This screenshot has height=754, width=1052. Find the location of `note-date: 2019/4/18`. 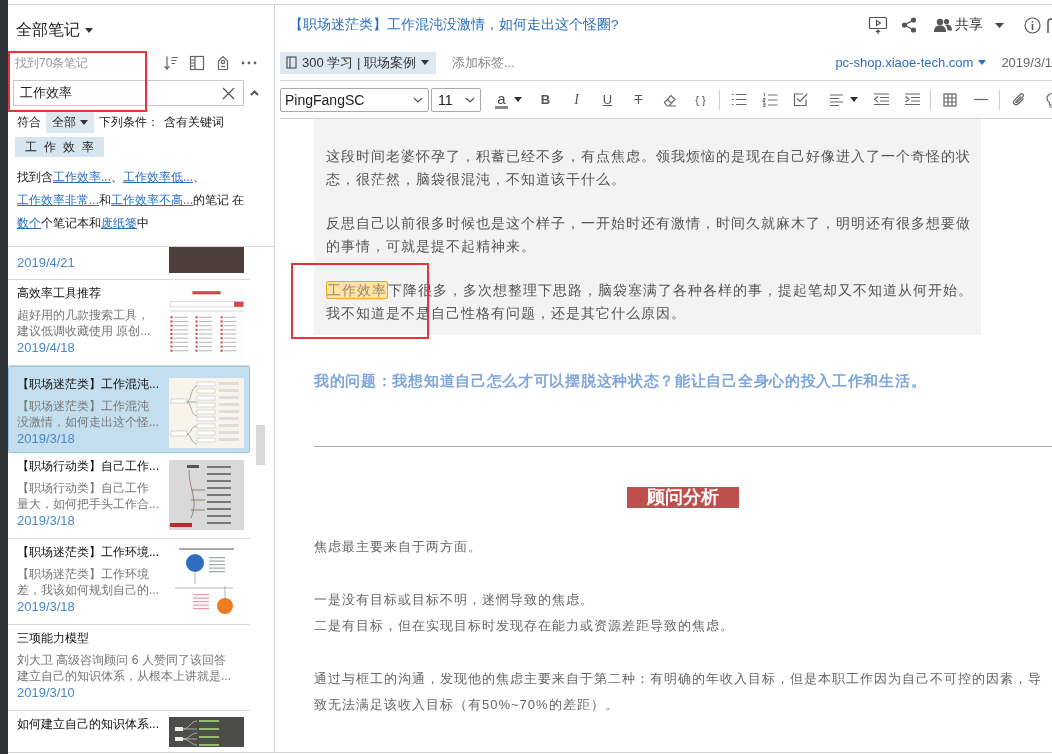

note-date: 2019/4/18 is located at coordinates (46, 348).